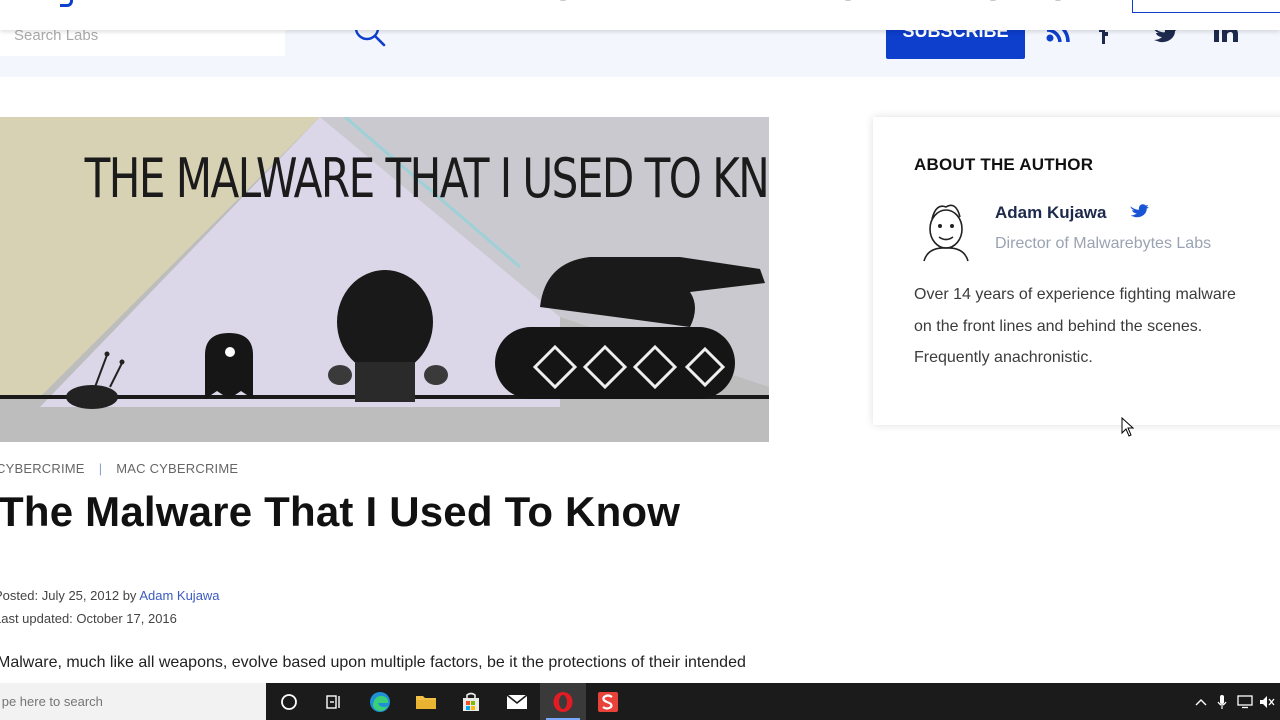  What do you see at coordinates (640, 45) in the screenshot?
I see `header-band: SUBSCRIBE` at bounding box center [640, 45].